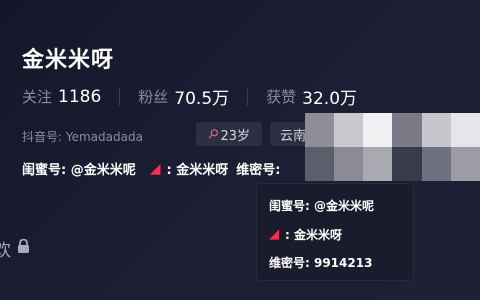 Image resolution: width=480 pixels, height=300 pixels. What do you see at coordinates (68, 60) in the screenshot?
I see `profile-name: 金米米呀` at bounding box center [68, 60].